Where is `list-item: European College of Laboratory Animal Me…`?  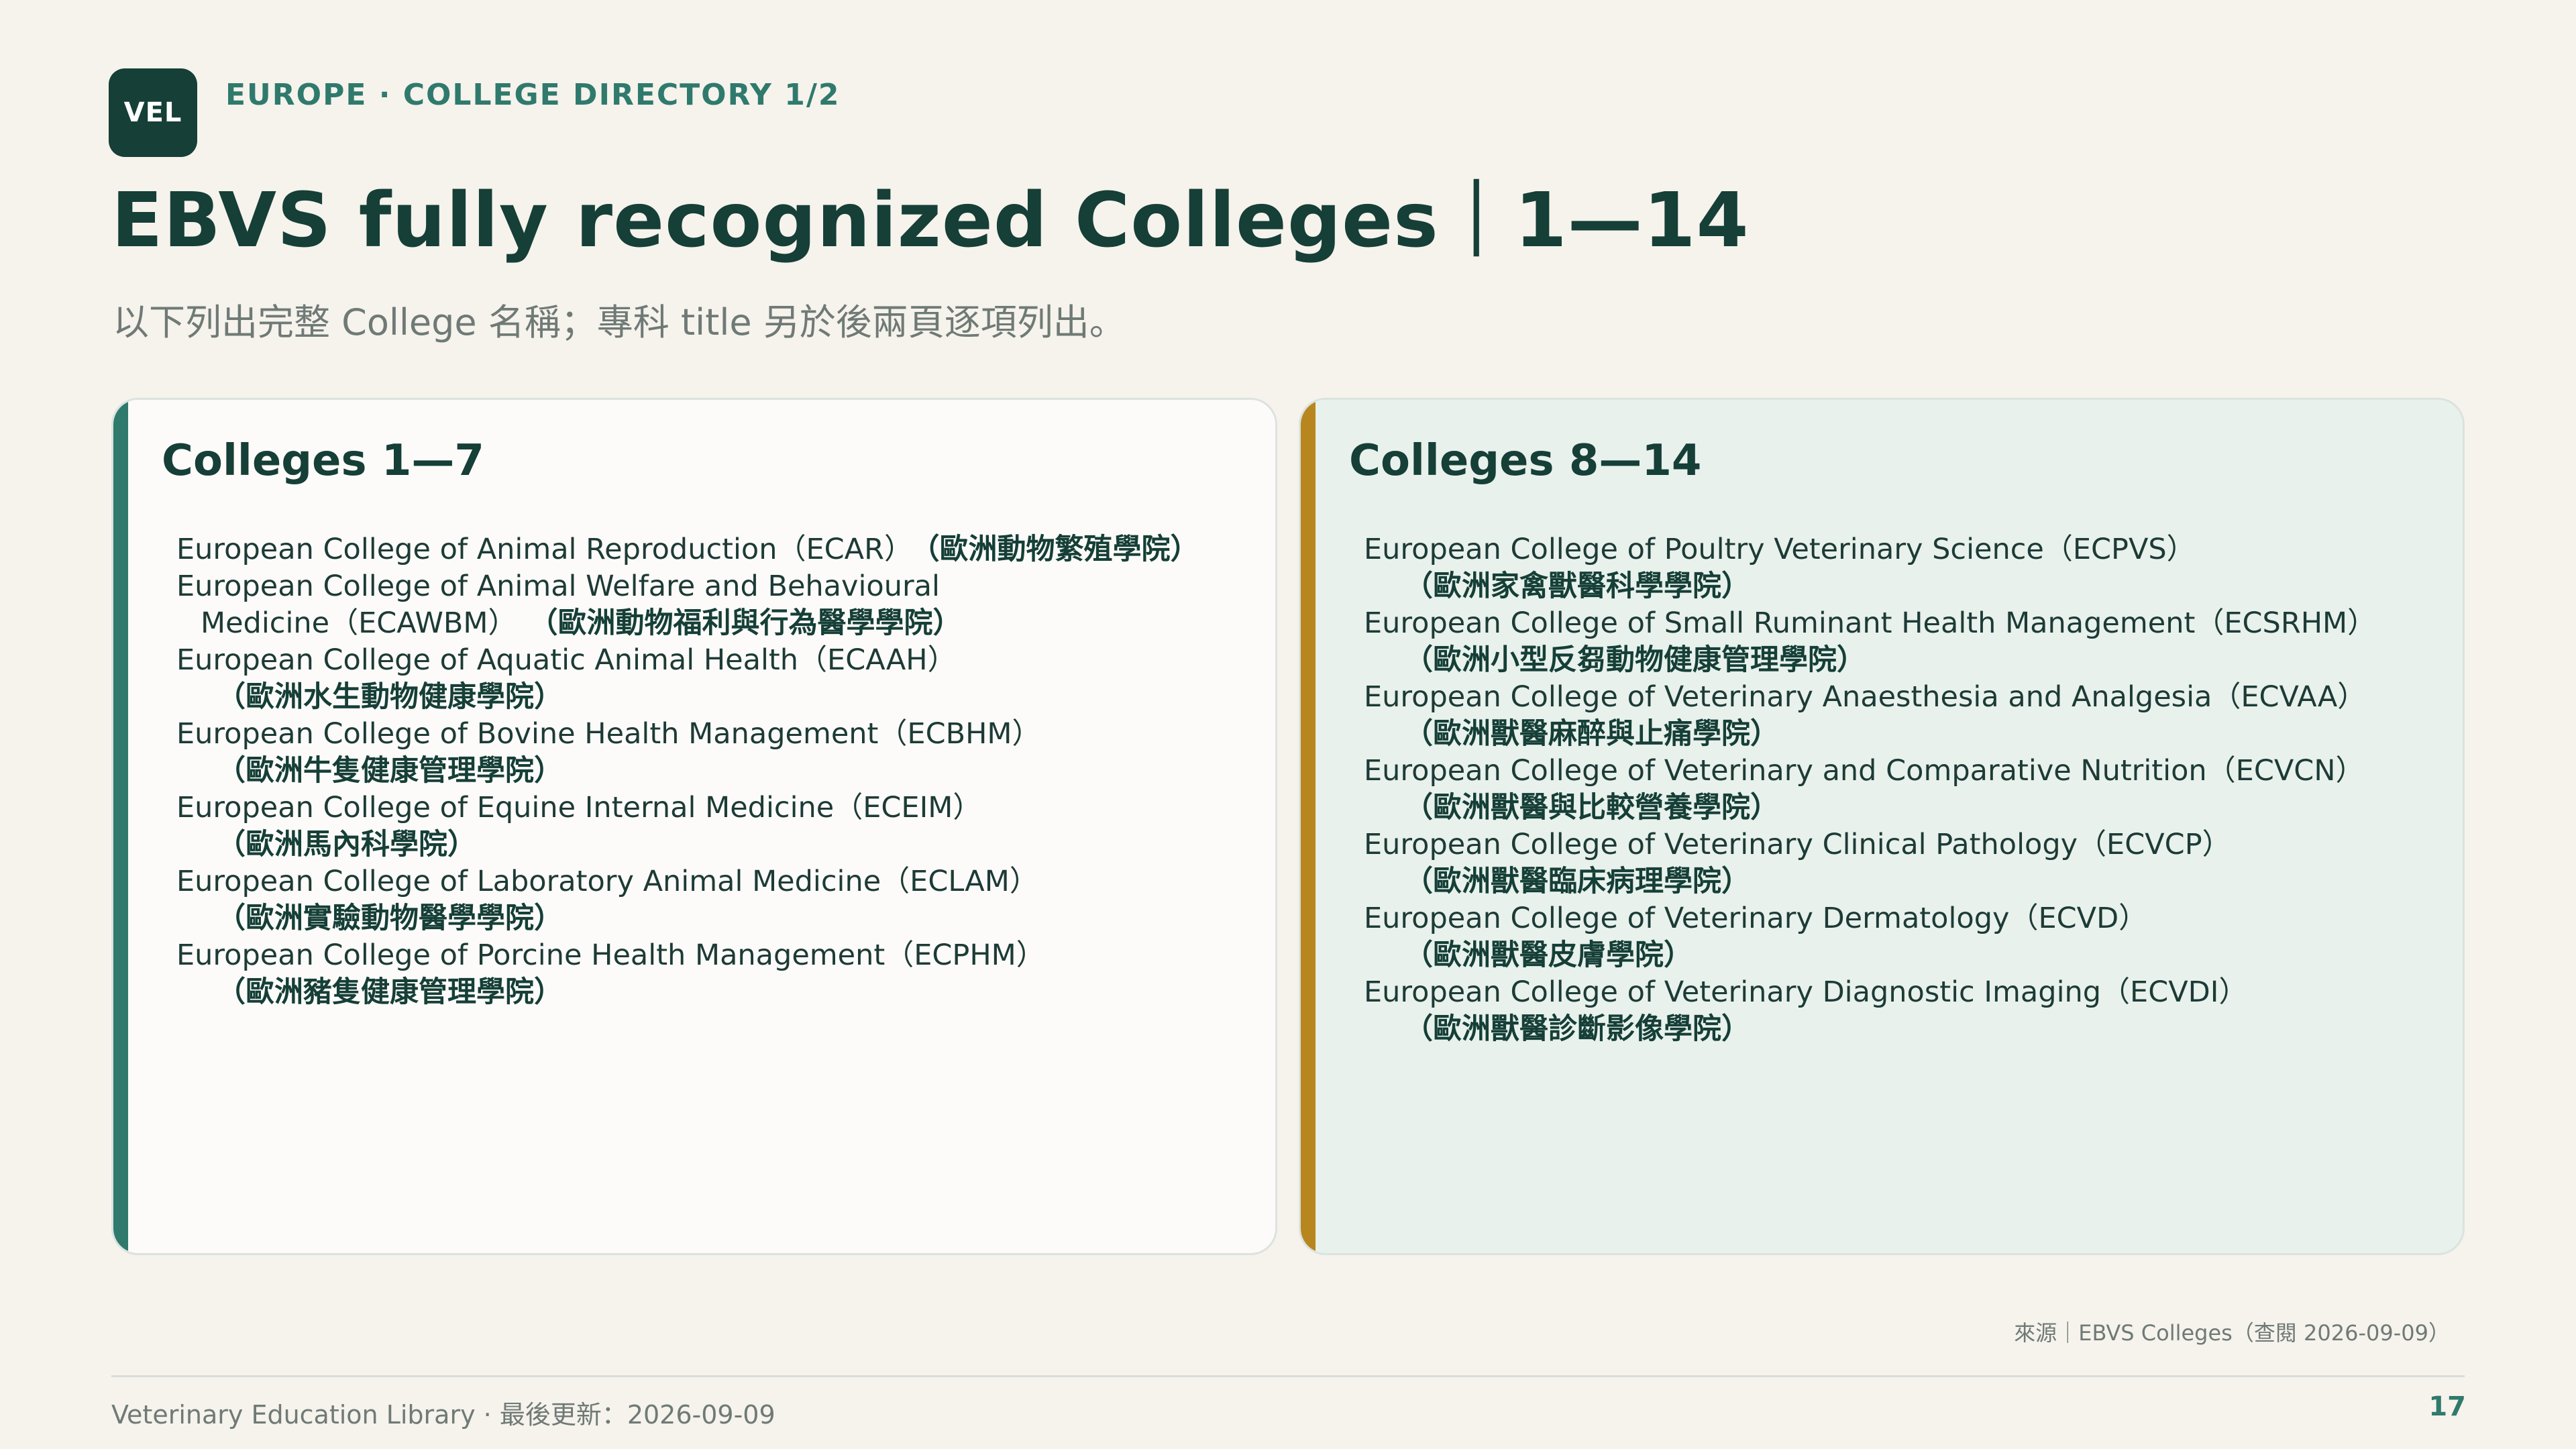
list-item: European College of Laboratory Animal Me… is located at coordinates (712, 900).